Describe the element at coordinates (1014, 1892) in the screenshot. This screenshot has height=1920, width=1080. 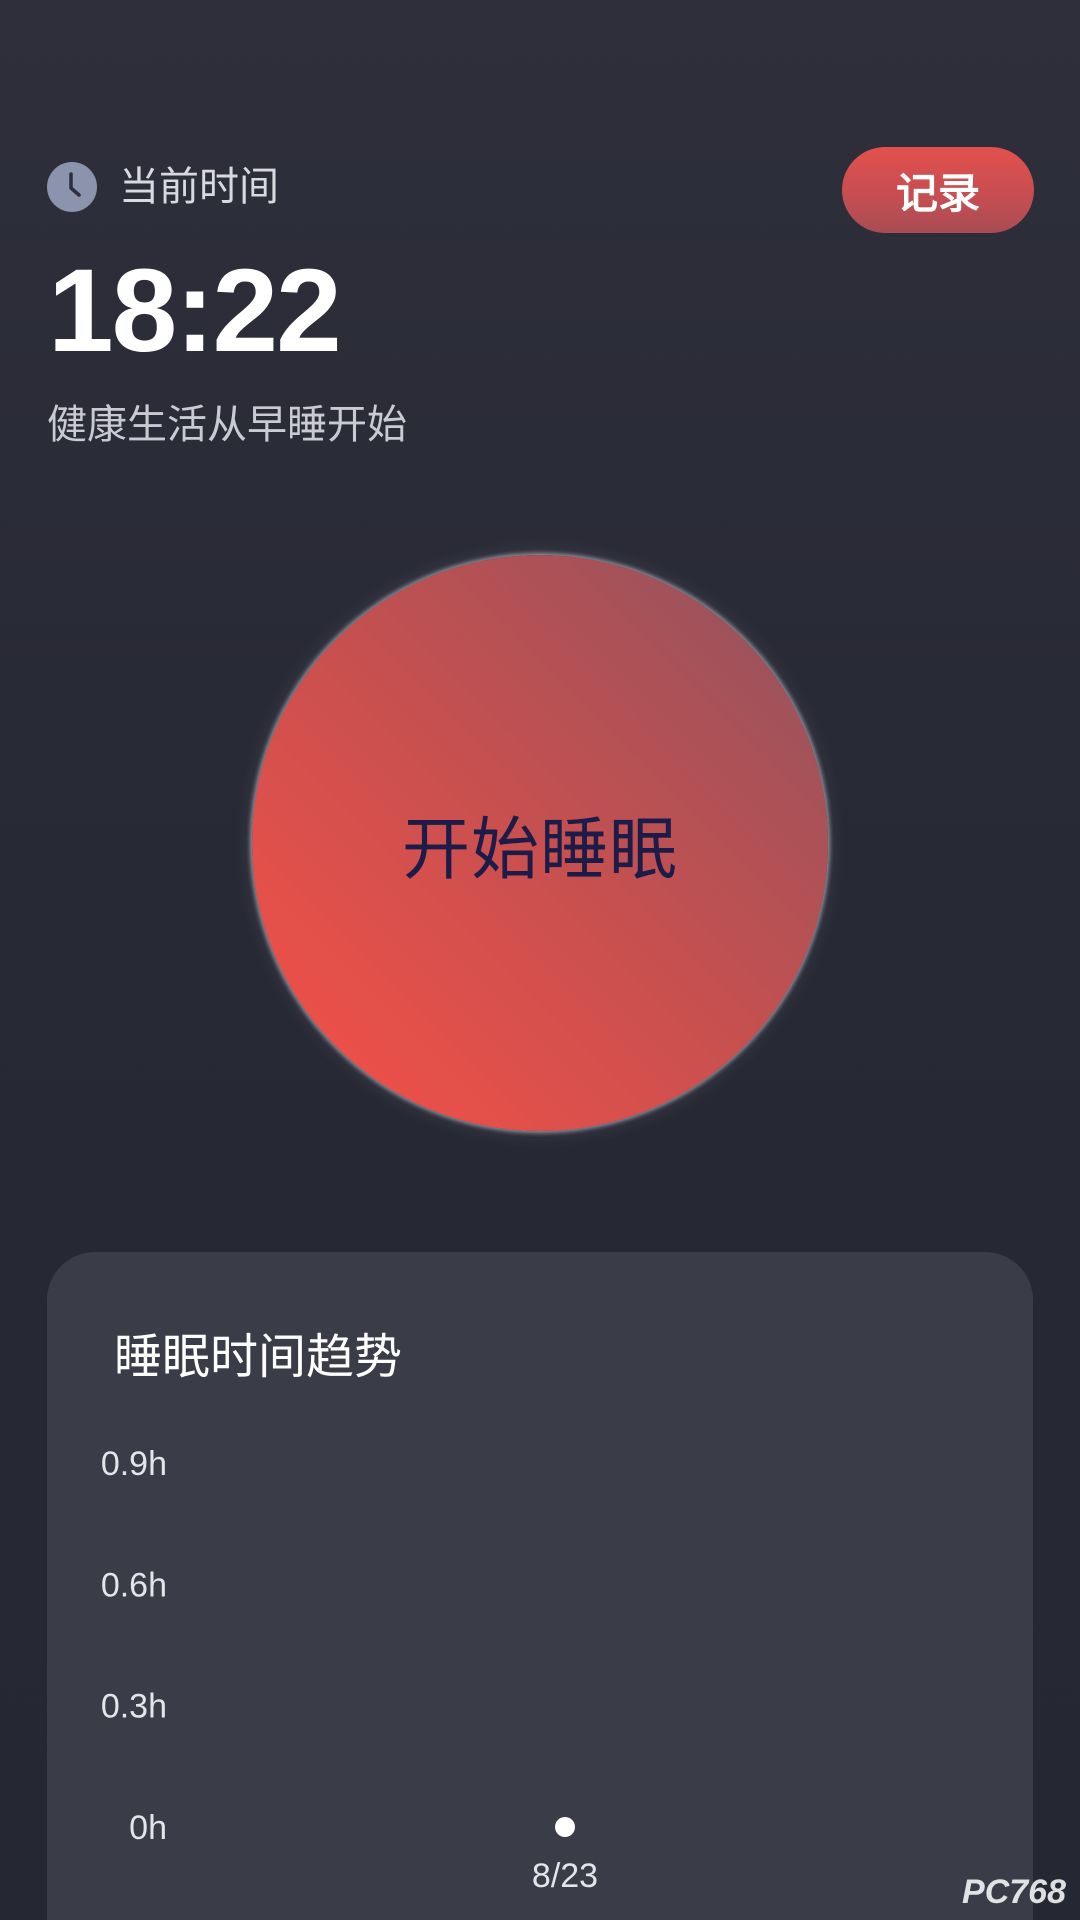
I see `watermark-logo: PC768` at that location.